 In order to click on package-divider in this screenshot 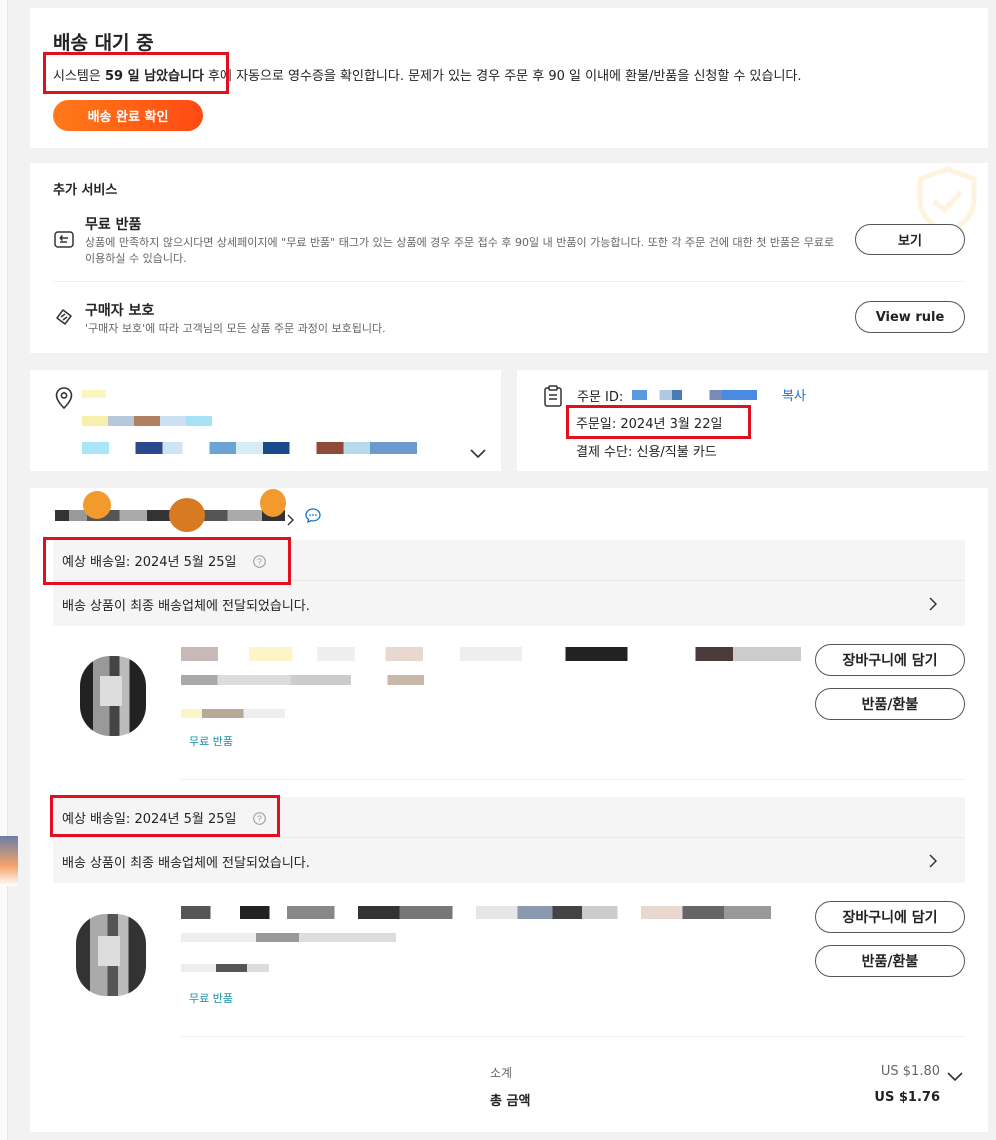, I will do `click(573, 779)`.